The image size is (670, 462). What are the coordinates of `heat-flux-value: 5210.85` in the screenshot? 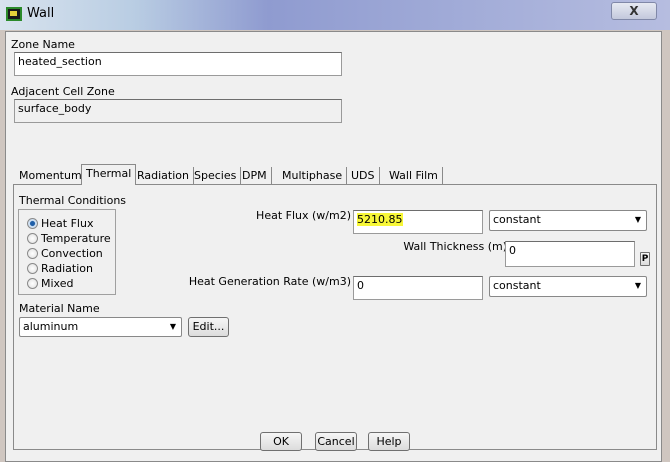 It's located at (380, 219).